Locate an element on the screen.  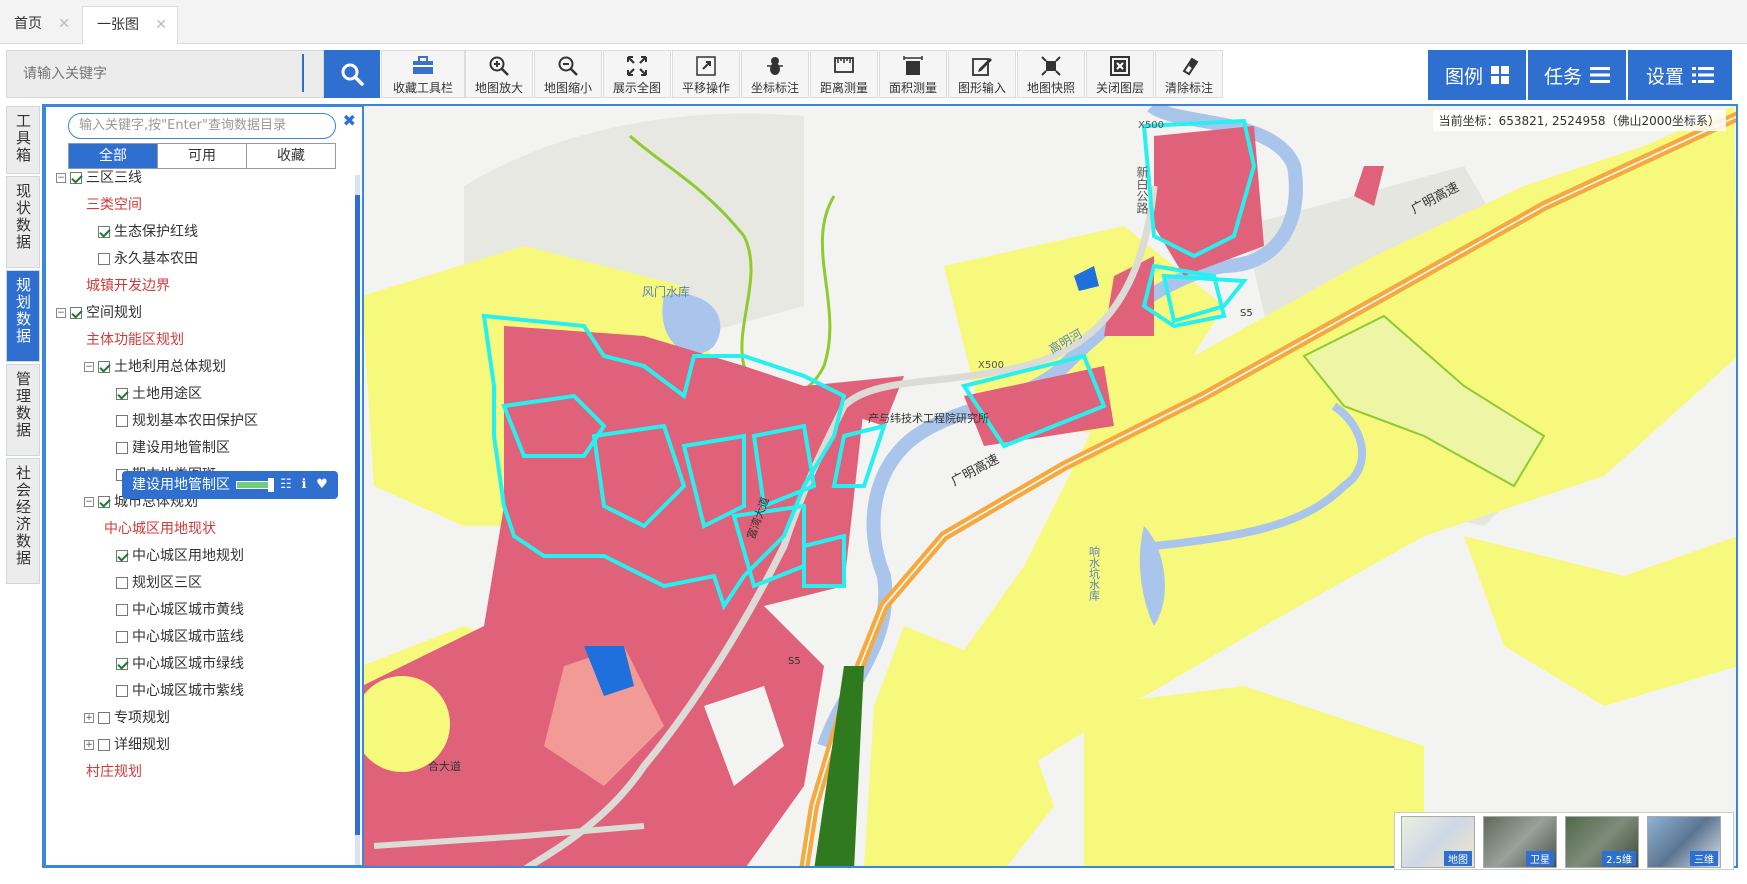
scroll-thumb is located at coordinates (357, 515).